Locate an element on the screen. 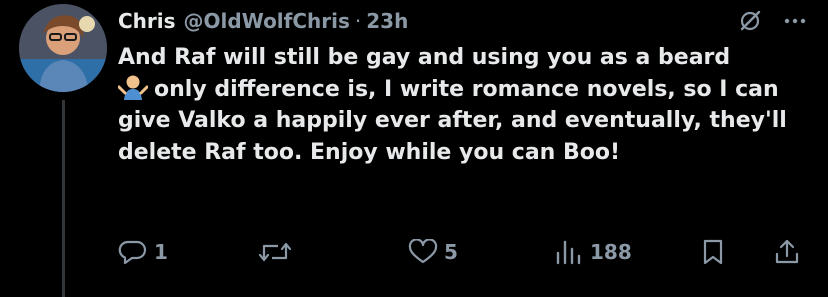 This screenshot has width=828, height=297. timestamp: 23h is located at coordinates (387, 21).